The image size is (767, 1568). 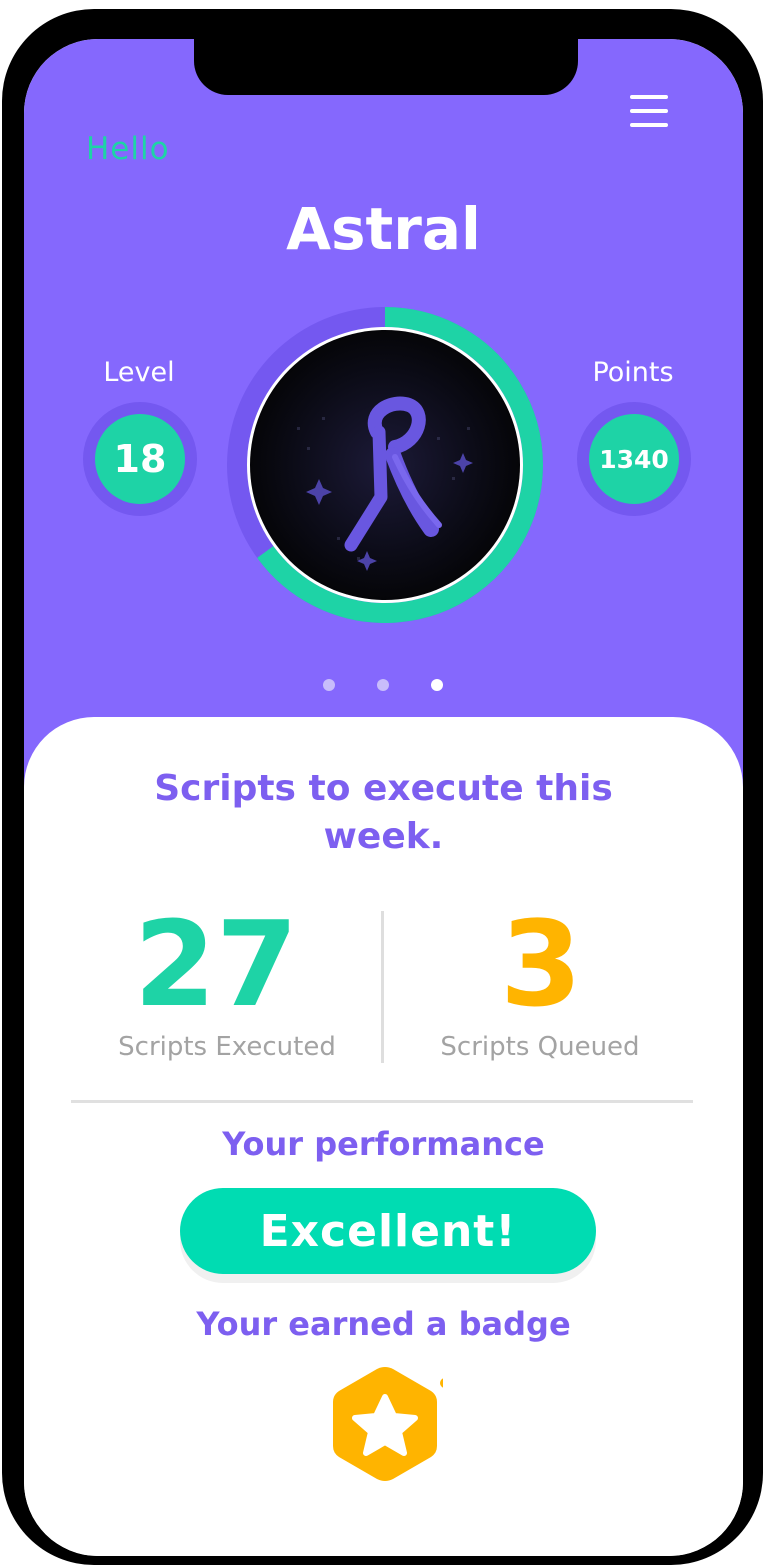 What do you see at coordinates (383, 836) in the screenshot?
I see `weekly-title-line2: week.` at bounding box center [383, 836].